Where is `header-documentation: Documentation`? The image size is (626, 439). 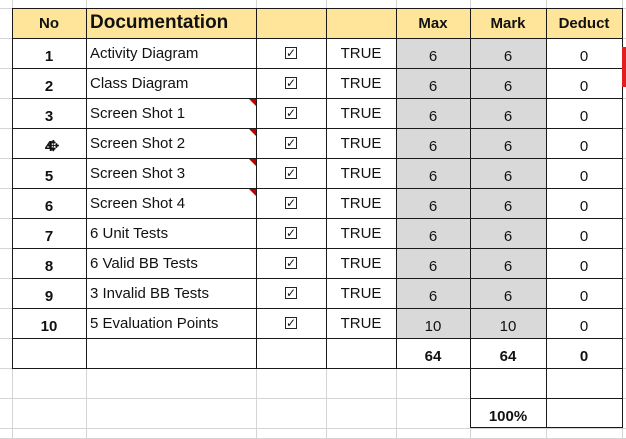 header-documentation: Documentation is located at coordinates (159, 22).